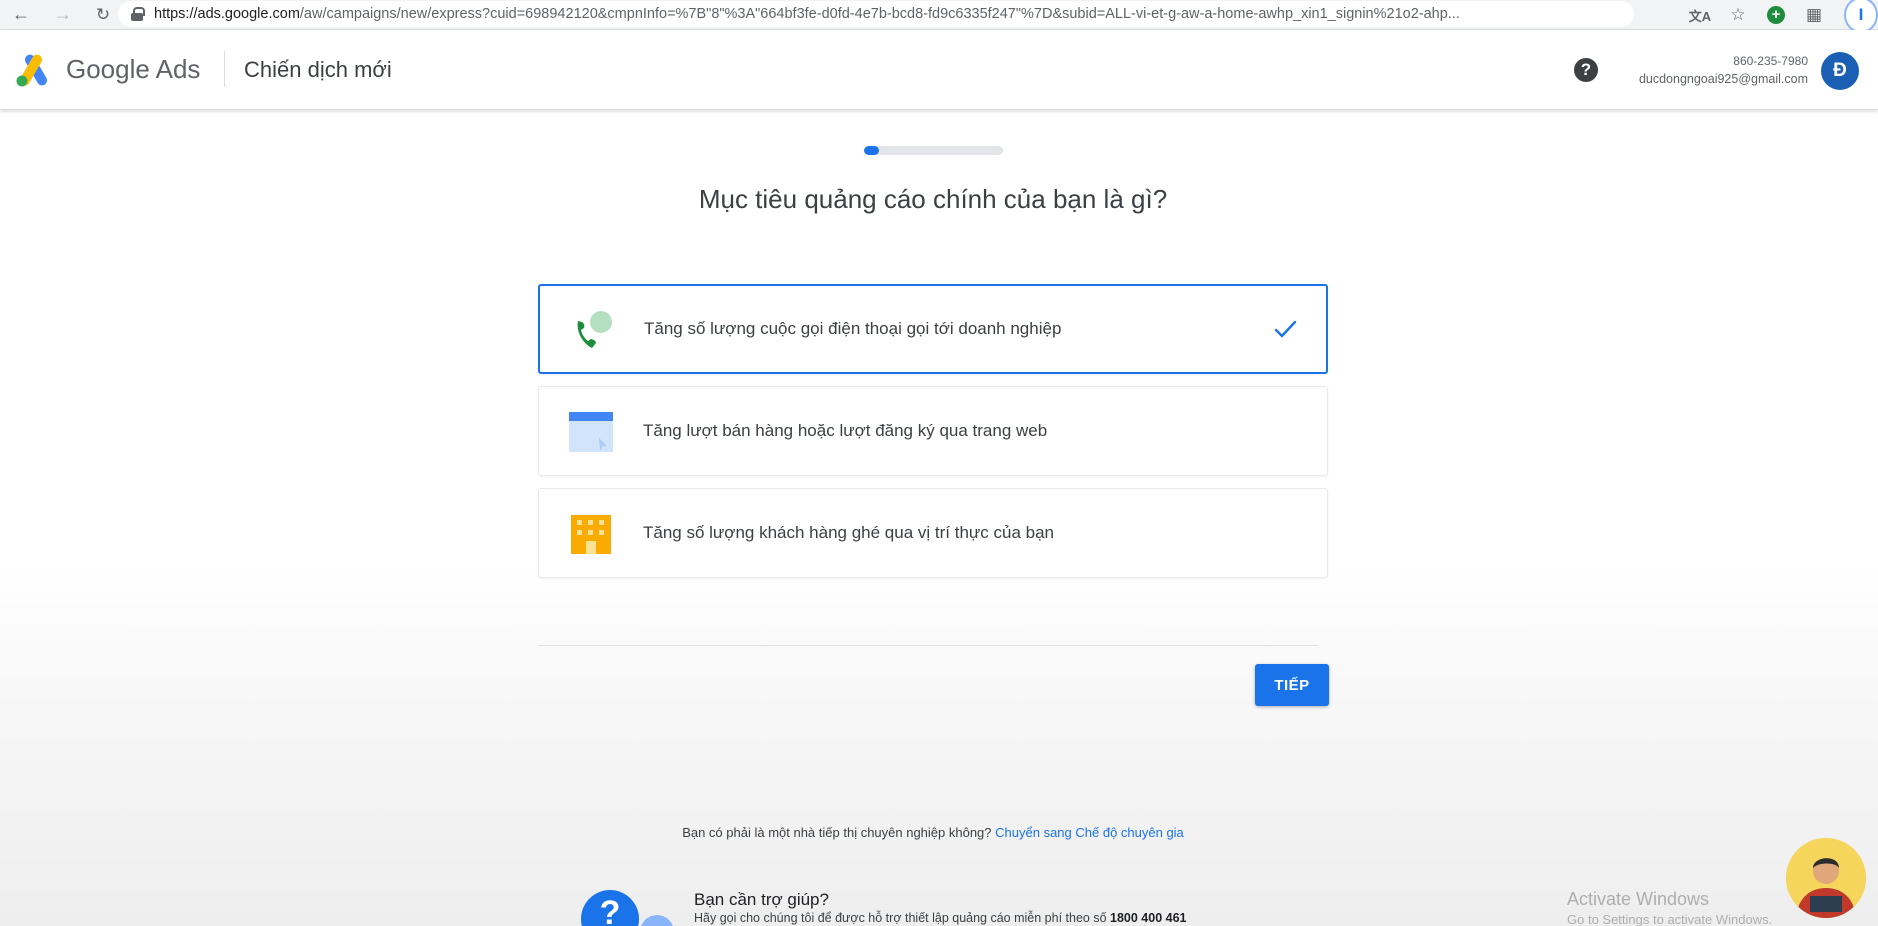 This screenshot has width=1878, height=926. I want to click on product-name: Google Ads, so click(133, 69).